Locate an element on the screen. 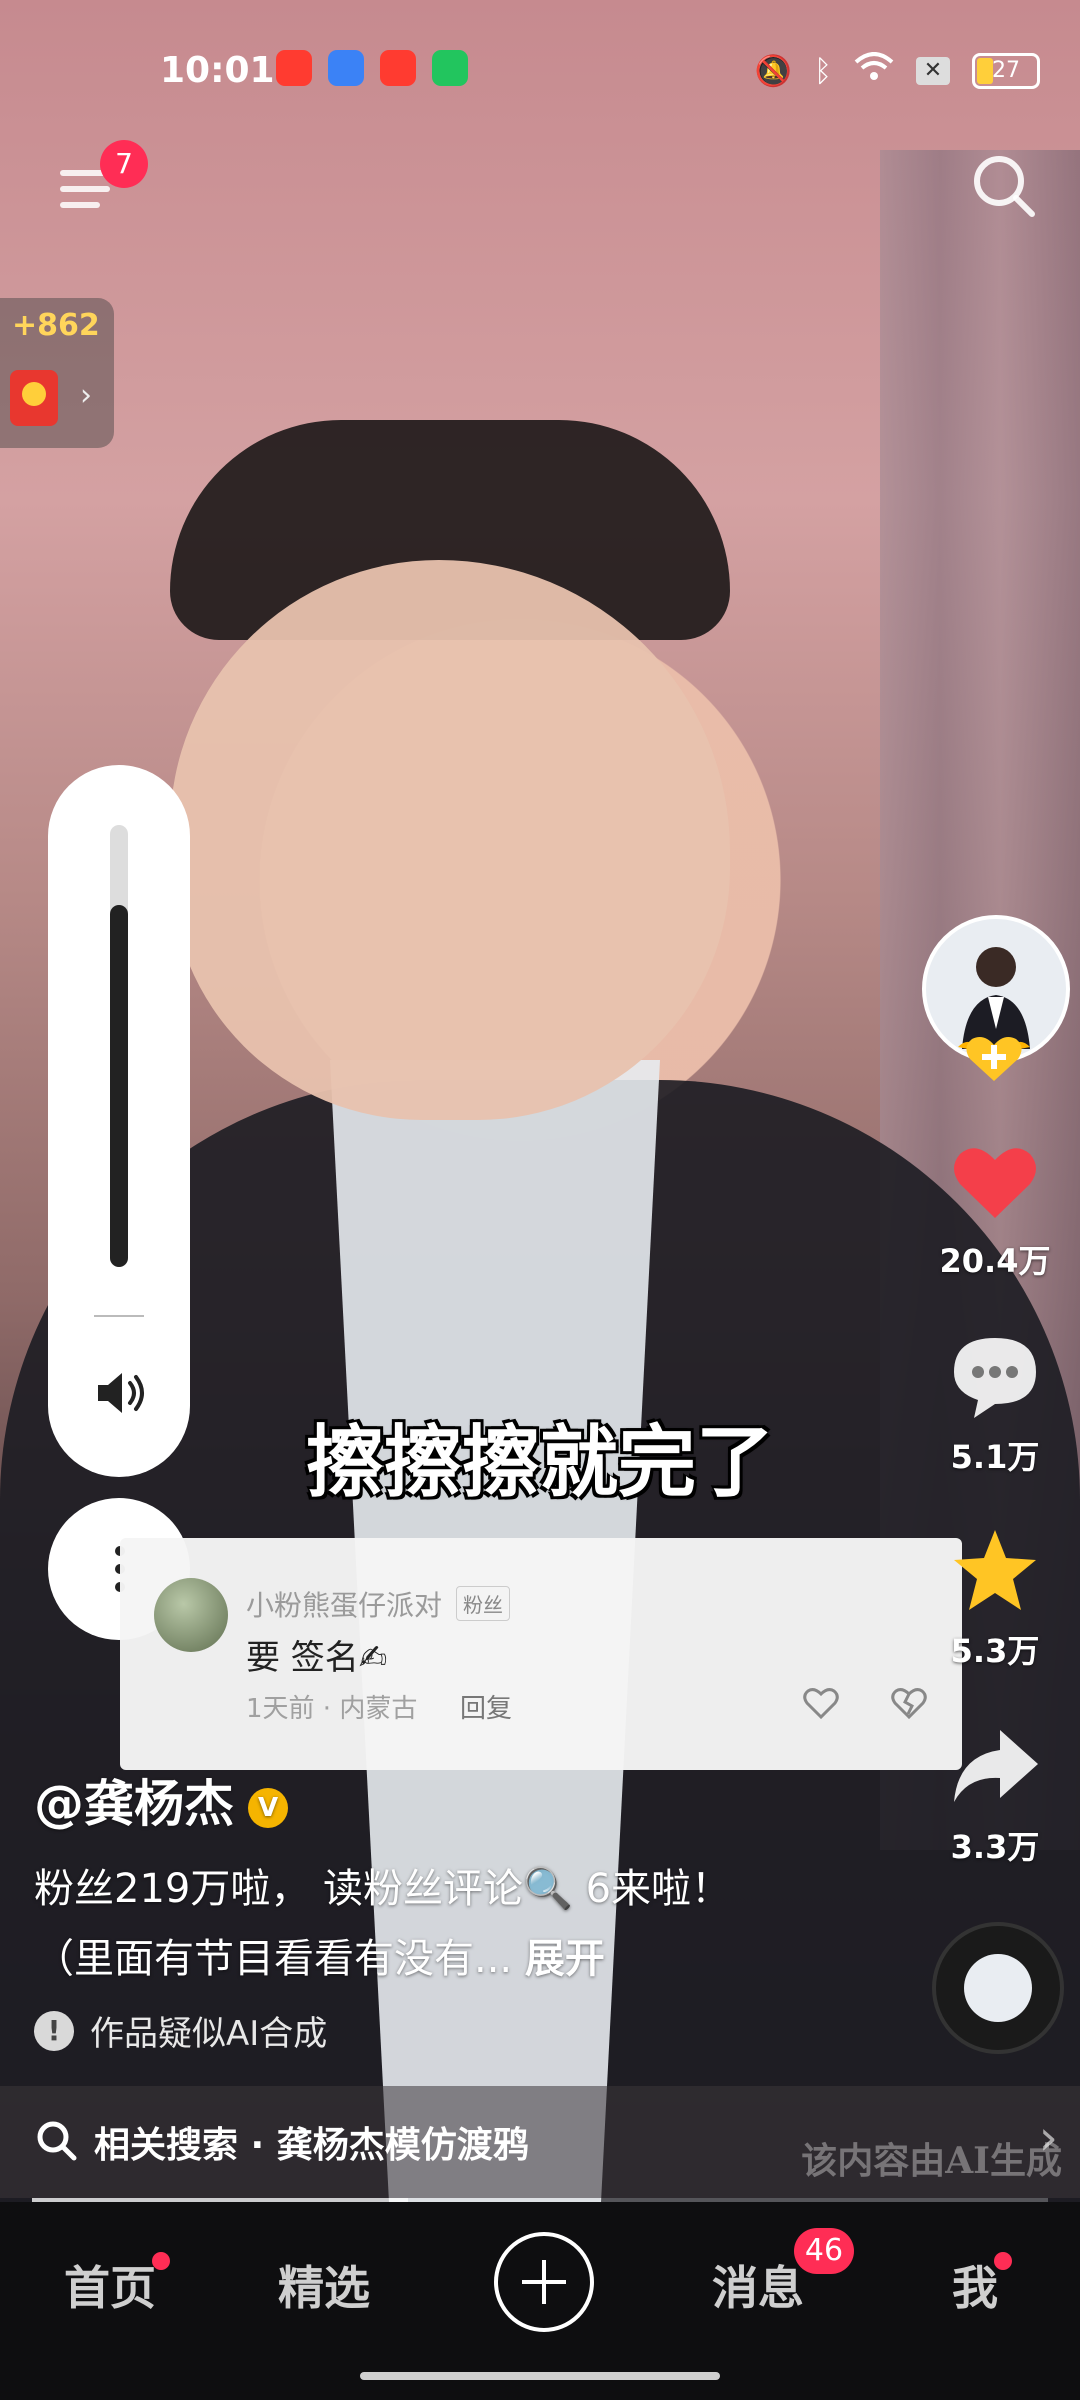  bottom-nav: 首页 精选 消息 46 我 is located at coordinates (540, 2301).